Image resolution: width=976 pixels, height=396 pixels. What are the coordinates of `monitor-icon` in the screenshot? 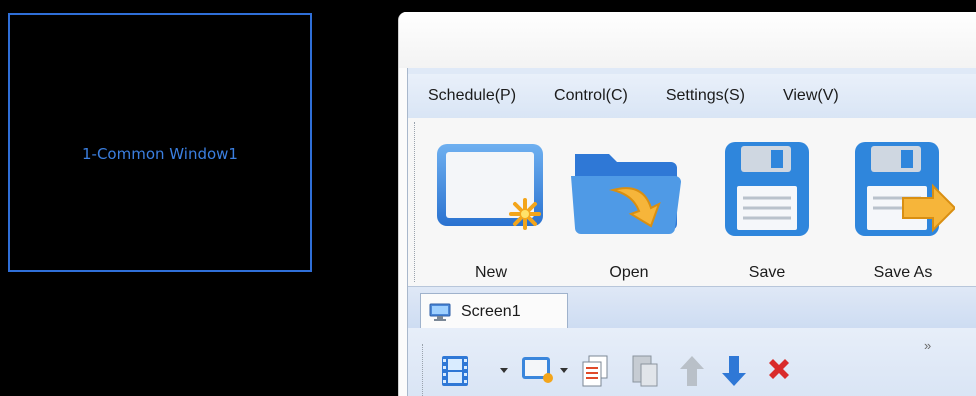 It's located at (440, 312).